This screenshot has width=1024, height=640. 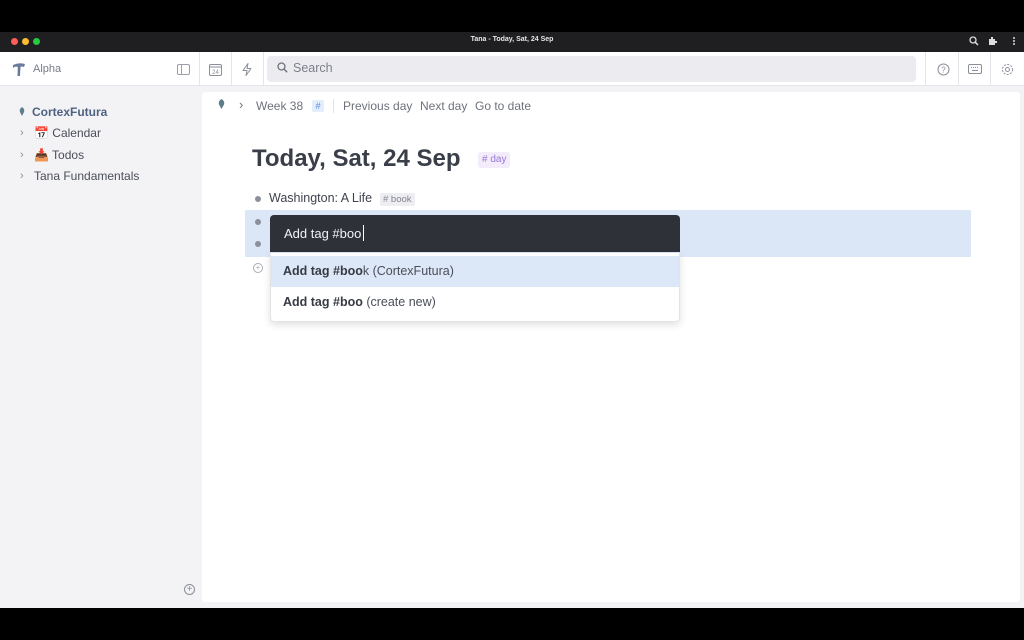 I want to click on breadcrumb-divider, so click(x=333, y=106).